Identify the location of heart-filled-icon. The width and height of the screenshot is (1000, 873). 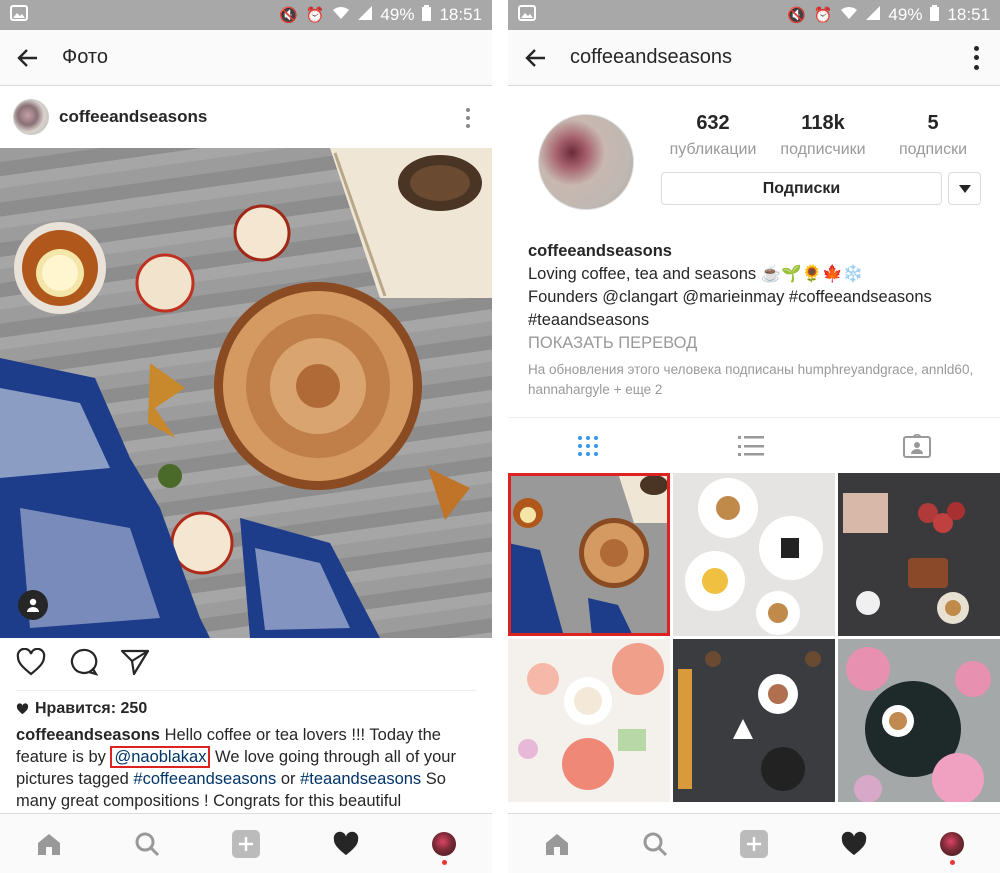
(22, 709).